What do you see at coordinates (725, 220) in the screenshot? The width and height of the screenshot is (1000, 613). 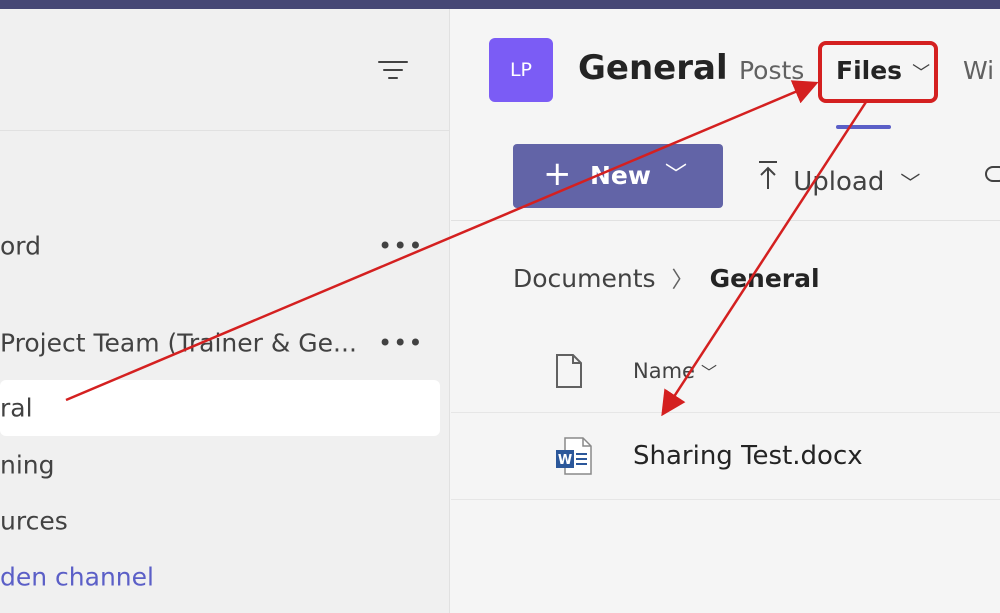 I see `toolbar-divider` at bounding box center [725, 220].